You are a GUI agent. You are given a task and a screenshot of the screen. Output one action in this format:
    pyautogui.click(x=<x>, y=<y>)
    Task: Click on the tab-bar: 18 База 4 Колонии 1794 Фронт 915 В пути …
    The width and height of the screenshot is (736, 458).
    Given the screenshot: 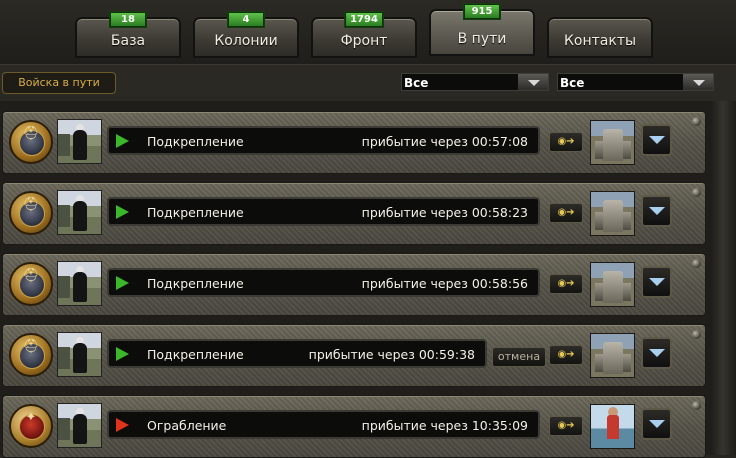 What is the action you would take?
    pyautogui.click(x=368, y=32)
    